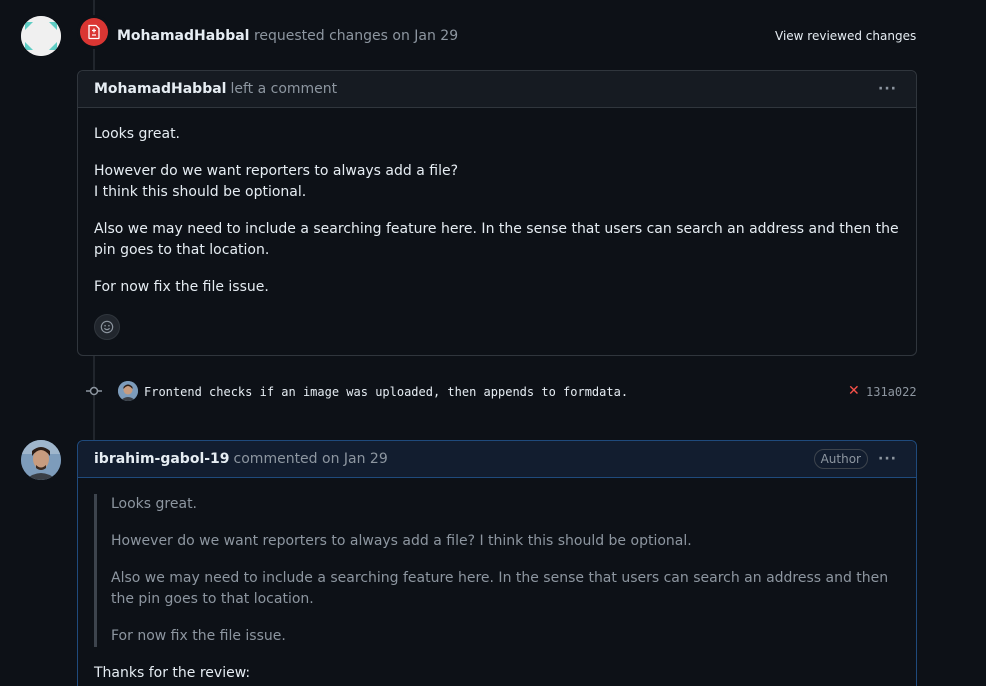  Describe the element at coordinates (356, 36) in the screenshot. I see `review-action-text: requested changes on Jan 29` at that location.